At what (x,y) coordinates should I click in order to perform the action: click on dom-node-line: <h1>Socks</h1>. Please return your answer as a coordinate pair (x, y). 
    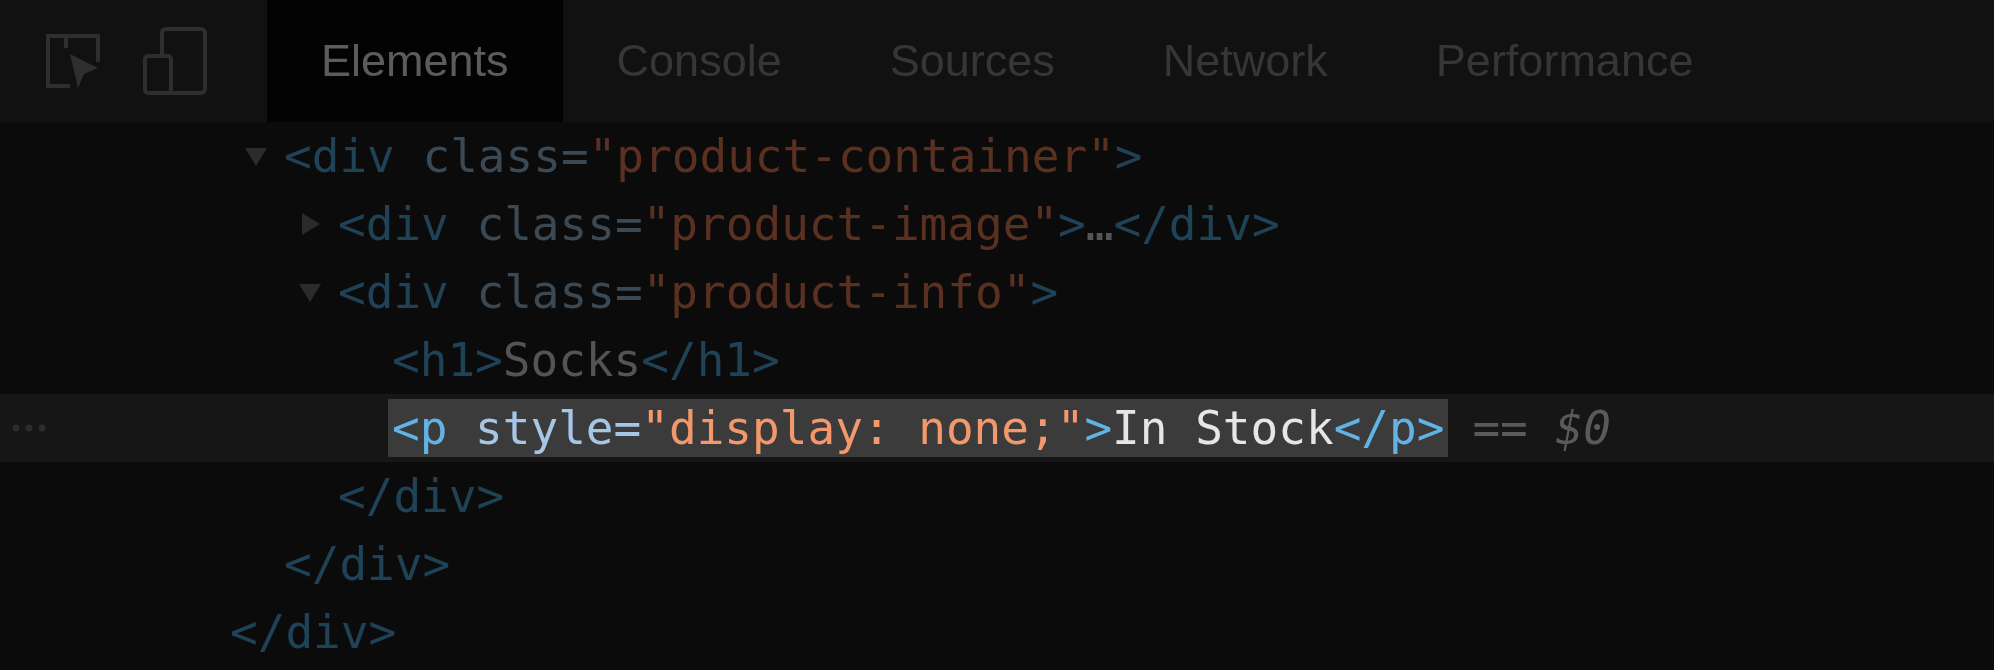
    Looking at the image, I should click on (586, 360).